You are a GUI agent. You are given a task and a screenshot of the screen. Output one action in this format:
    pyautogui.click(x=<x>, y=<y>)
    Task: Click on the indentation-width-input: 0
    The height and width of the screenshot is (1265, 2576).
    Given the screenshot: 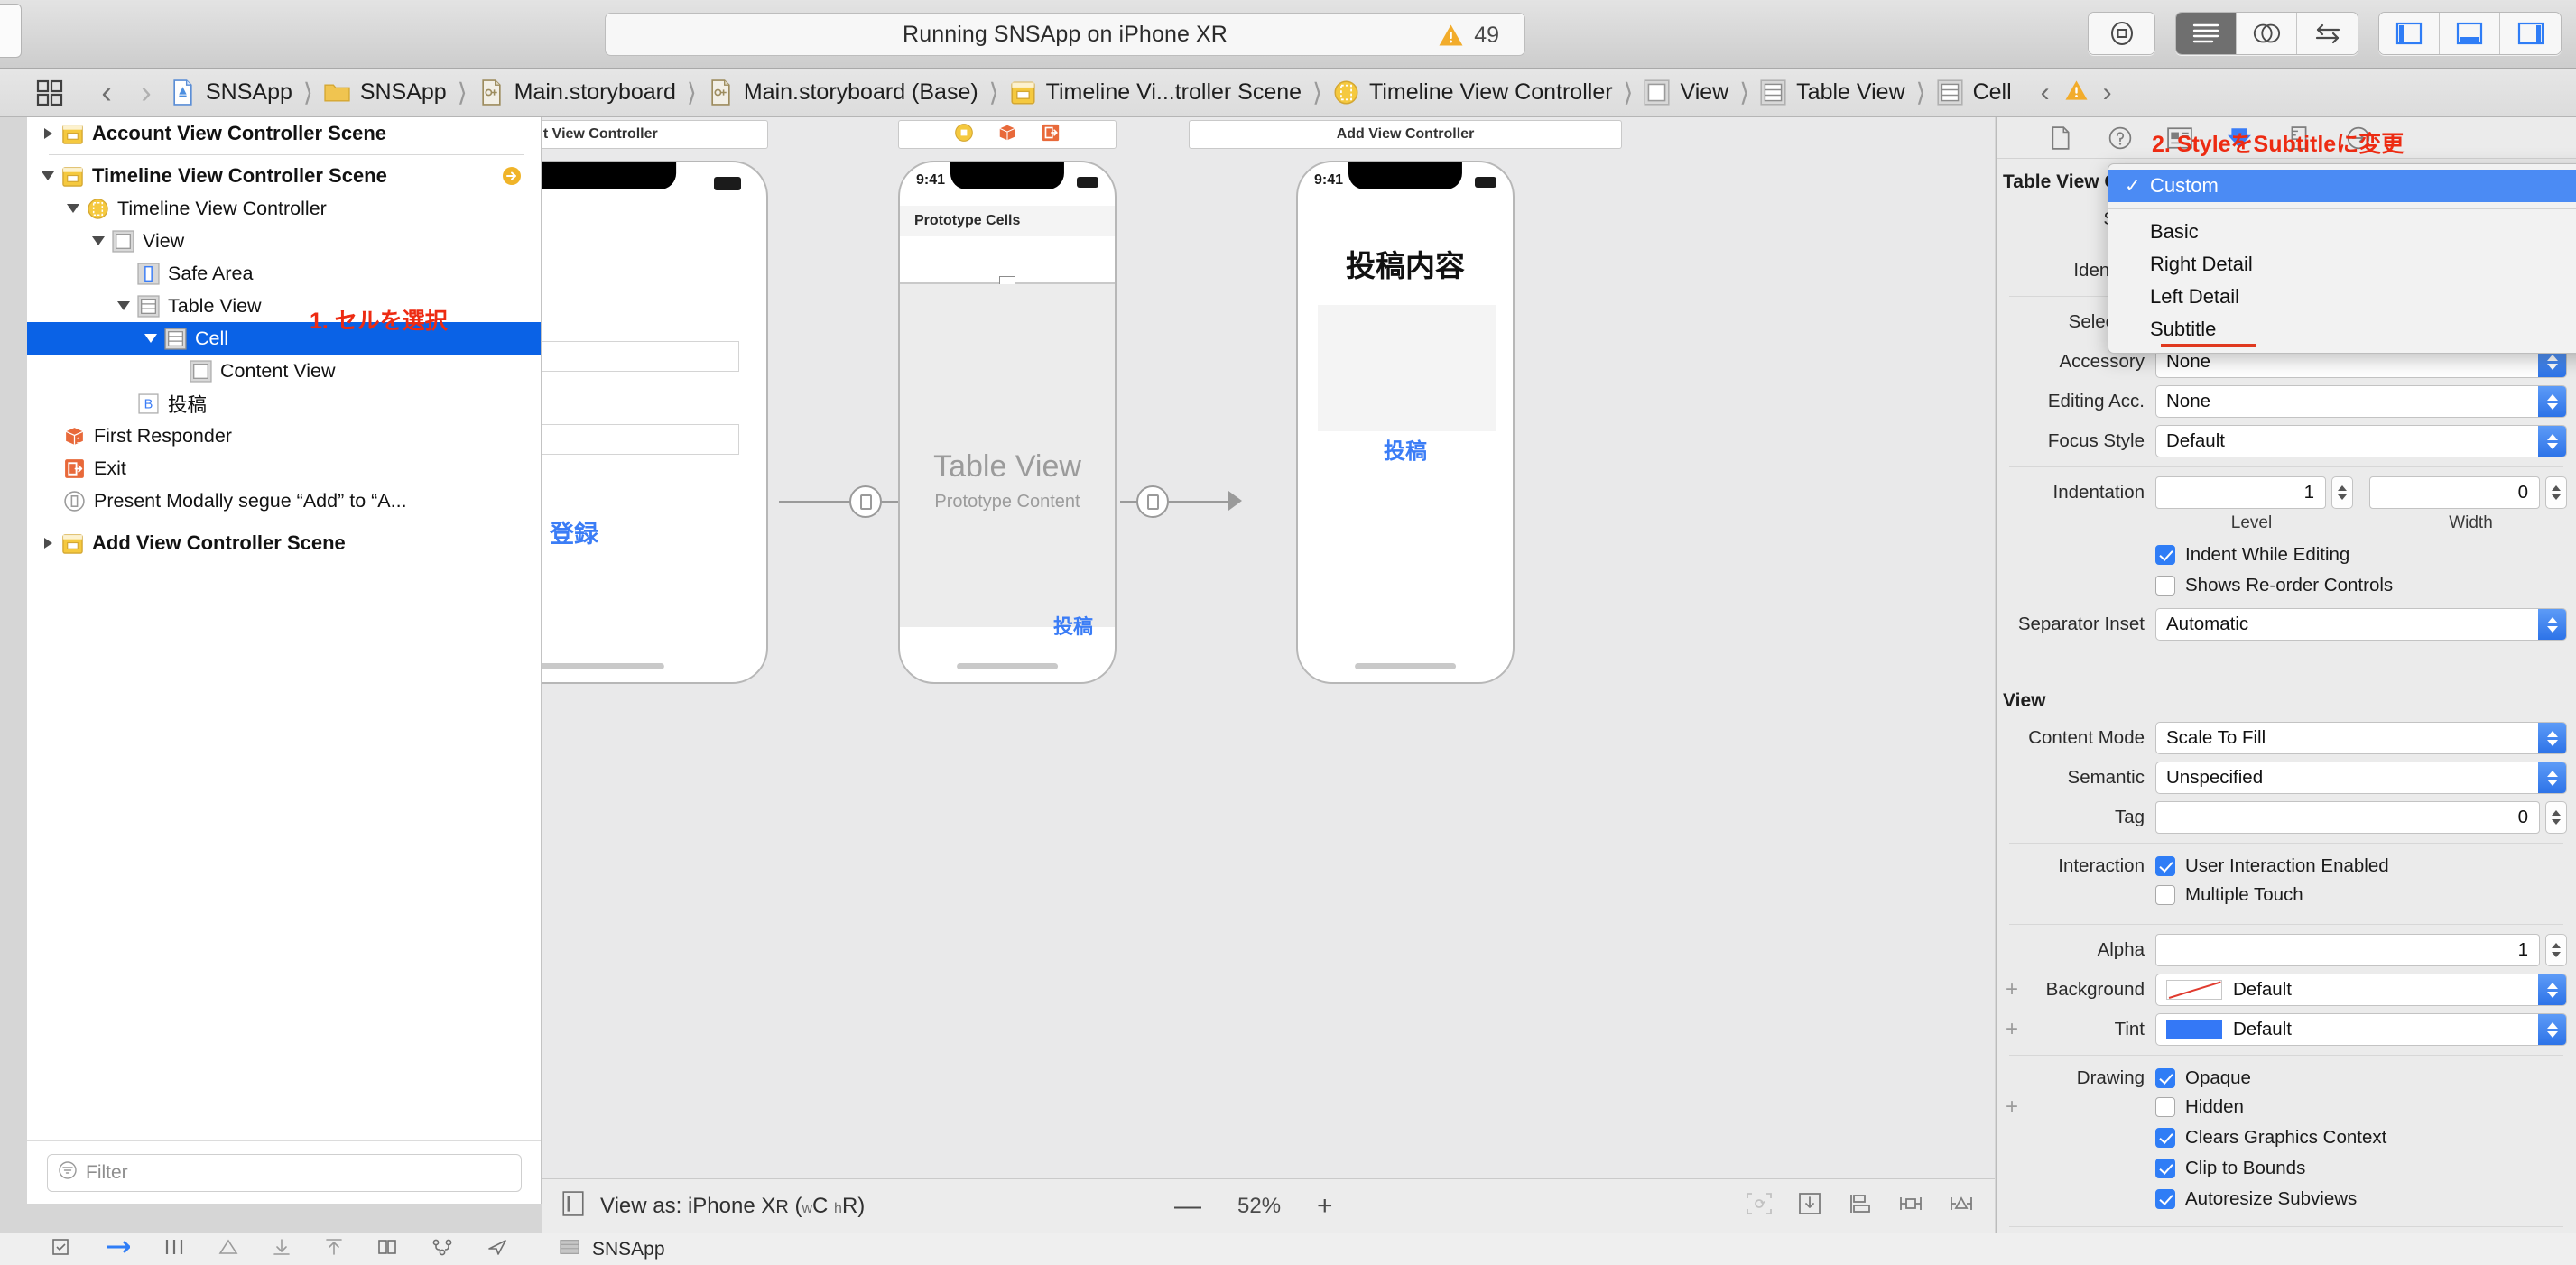 What is the action you would take?
    pyautogui.click(x=2455, y=492)
    